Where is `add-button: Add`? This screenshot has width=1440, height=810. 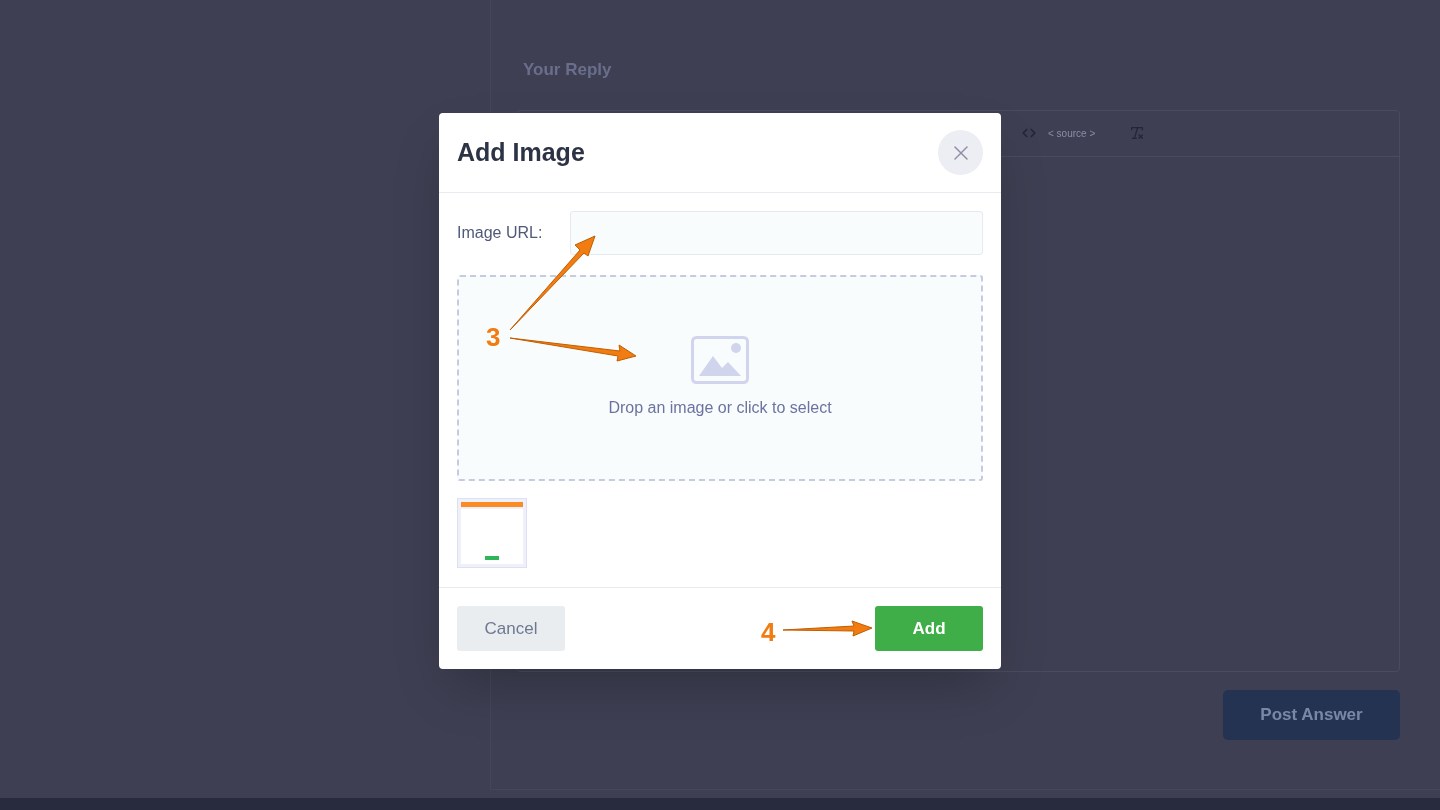 add-button: Add is located at coordinates (929, 628).